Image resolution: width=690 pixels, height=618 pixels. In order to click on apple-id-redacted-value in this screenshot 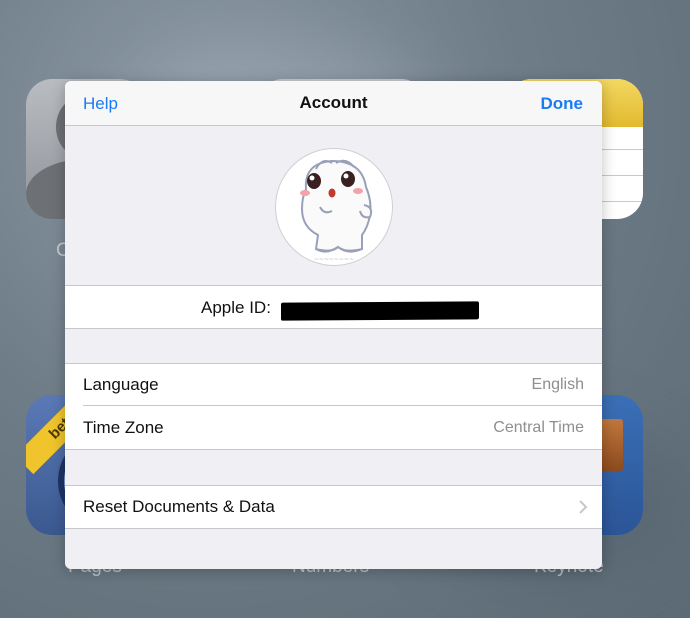, I will do `click(380, 311)`.